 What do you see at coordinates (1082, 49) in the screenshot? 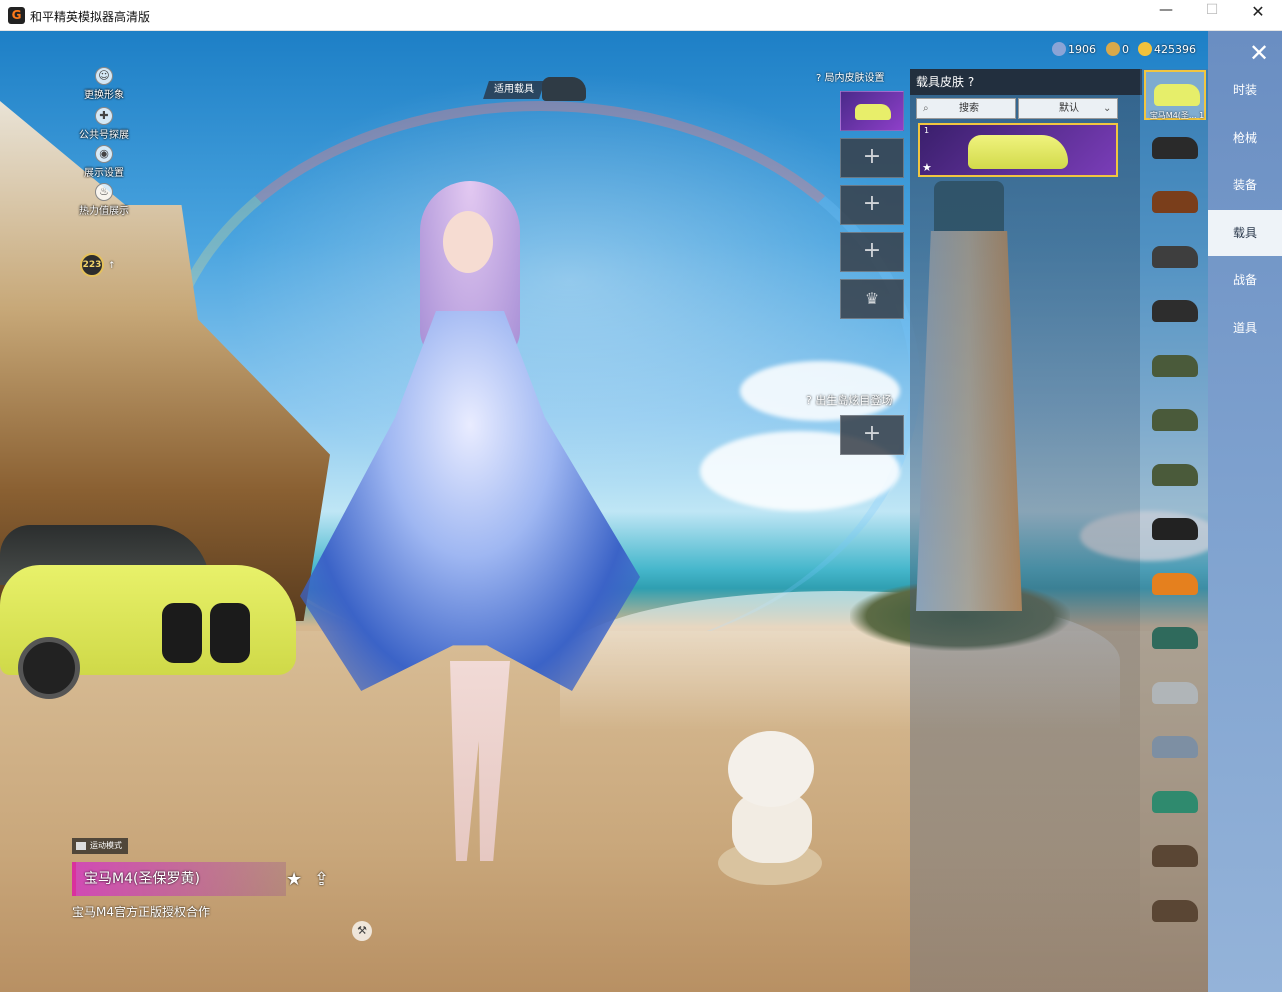
I see `currency-1-value: 1906` at bounding box center [1082, 49].